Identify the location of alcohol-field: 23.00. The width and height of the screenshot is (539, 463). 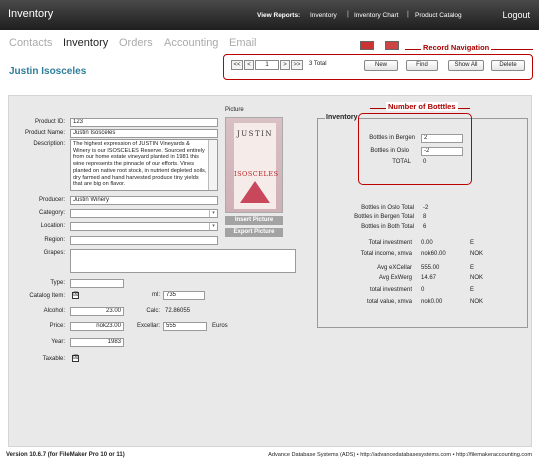
(97, 311).